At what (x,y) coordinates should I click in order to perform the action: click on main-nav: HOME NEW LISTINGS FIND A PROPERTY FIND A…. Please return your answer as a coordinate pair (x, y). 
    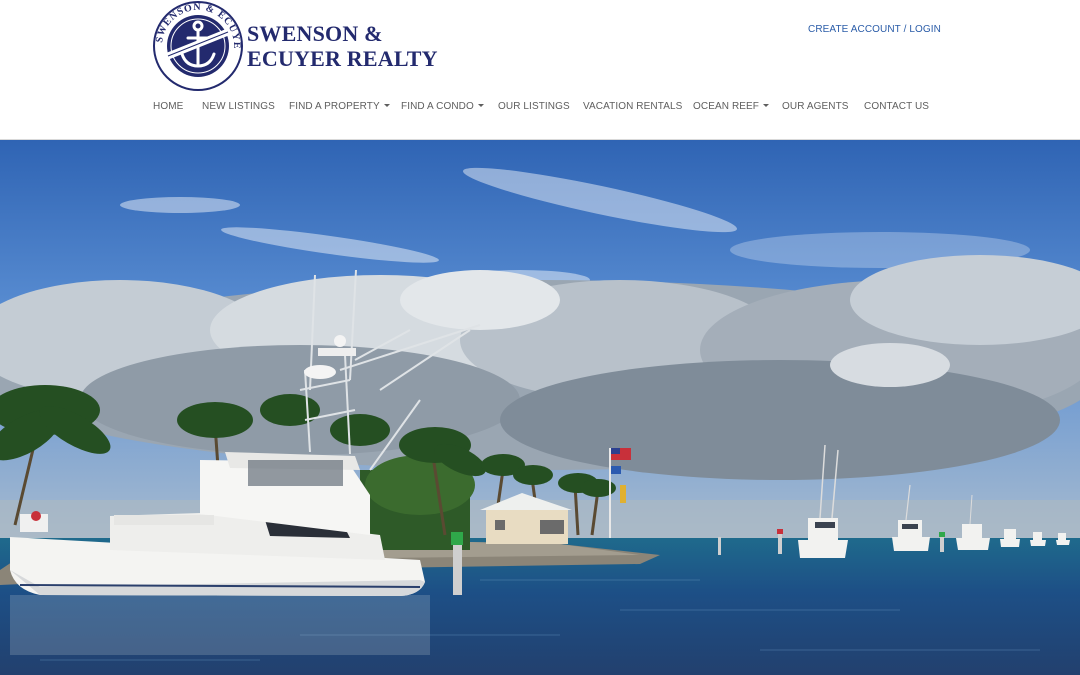
    Looking at the image, I should click on (540, 109).